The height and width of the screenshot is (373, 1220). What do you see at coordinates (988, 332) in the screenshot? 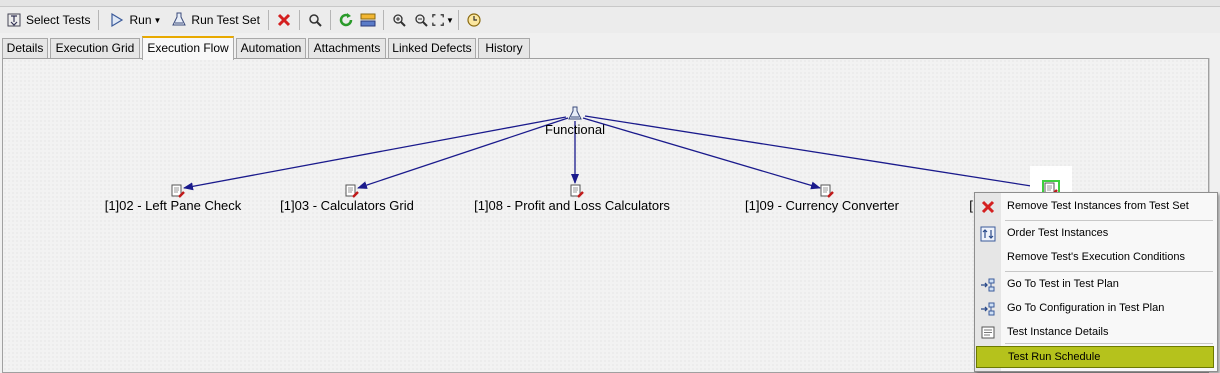
I see `details-icon` at bounding box center [988, 332].